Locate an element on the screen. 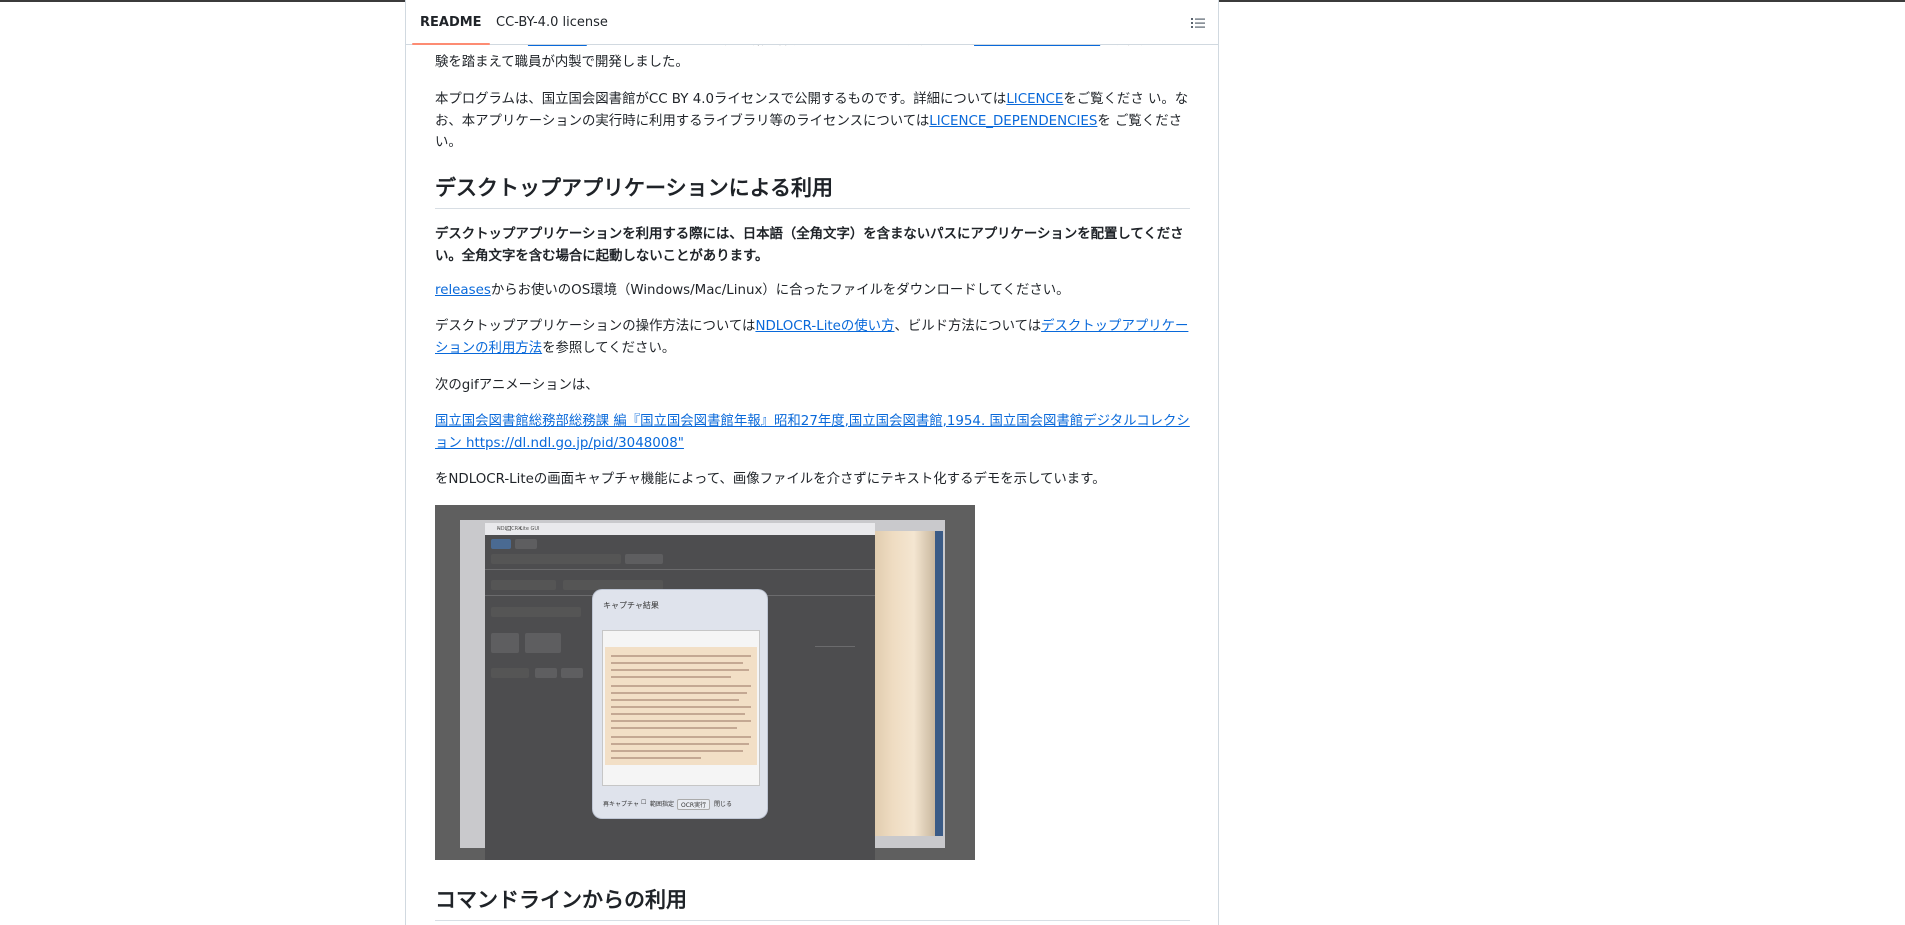 Image resolution: width=1905 pixels, height=925 pixels. ndlocr-lite-usage-link: NDLOCR-Liteの使い方 is located at coordinates (824, 326).